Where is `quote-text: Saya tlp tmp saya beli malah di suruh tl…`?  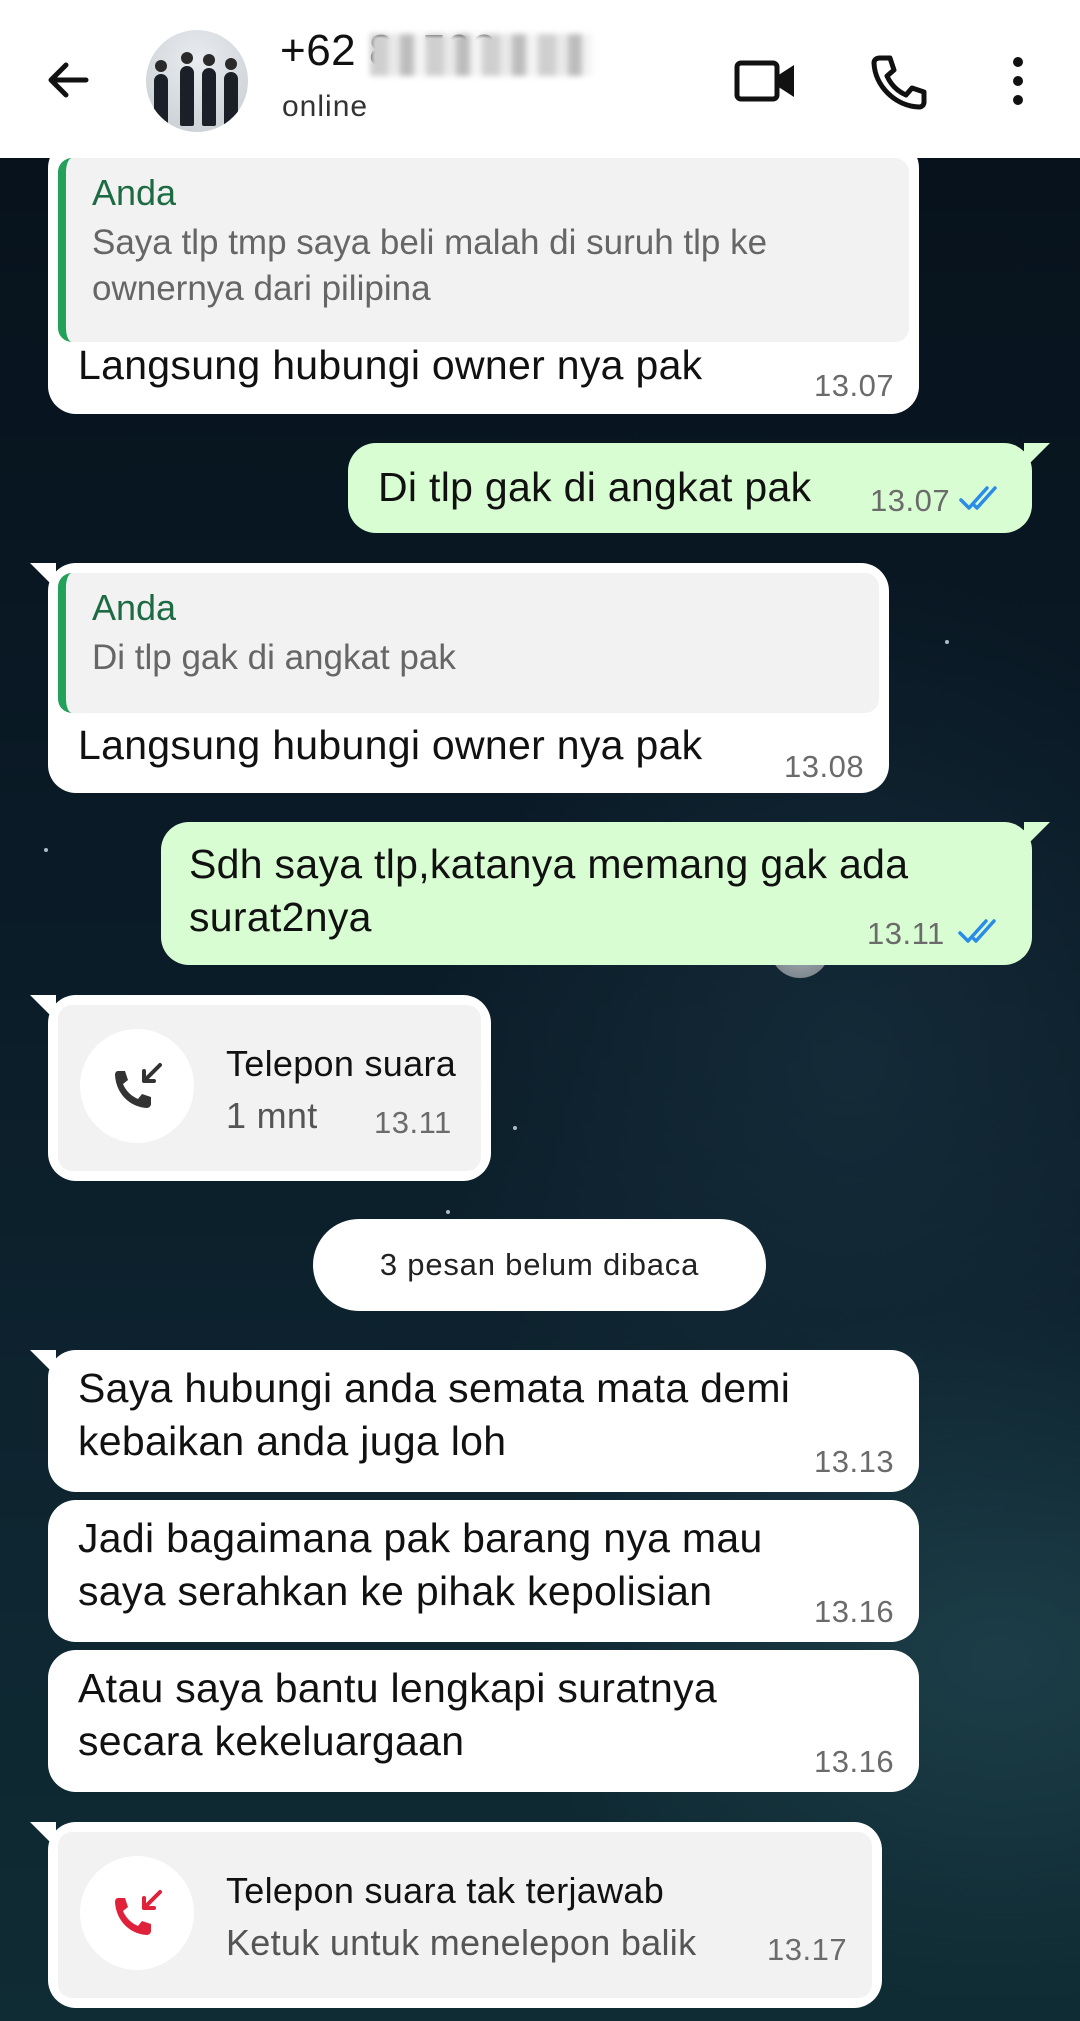
quote-text: Saya tlp tmp saya beli malah di suruh tl… is located at coordinates (430, 265).